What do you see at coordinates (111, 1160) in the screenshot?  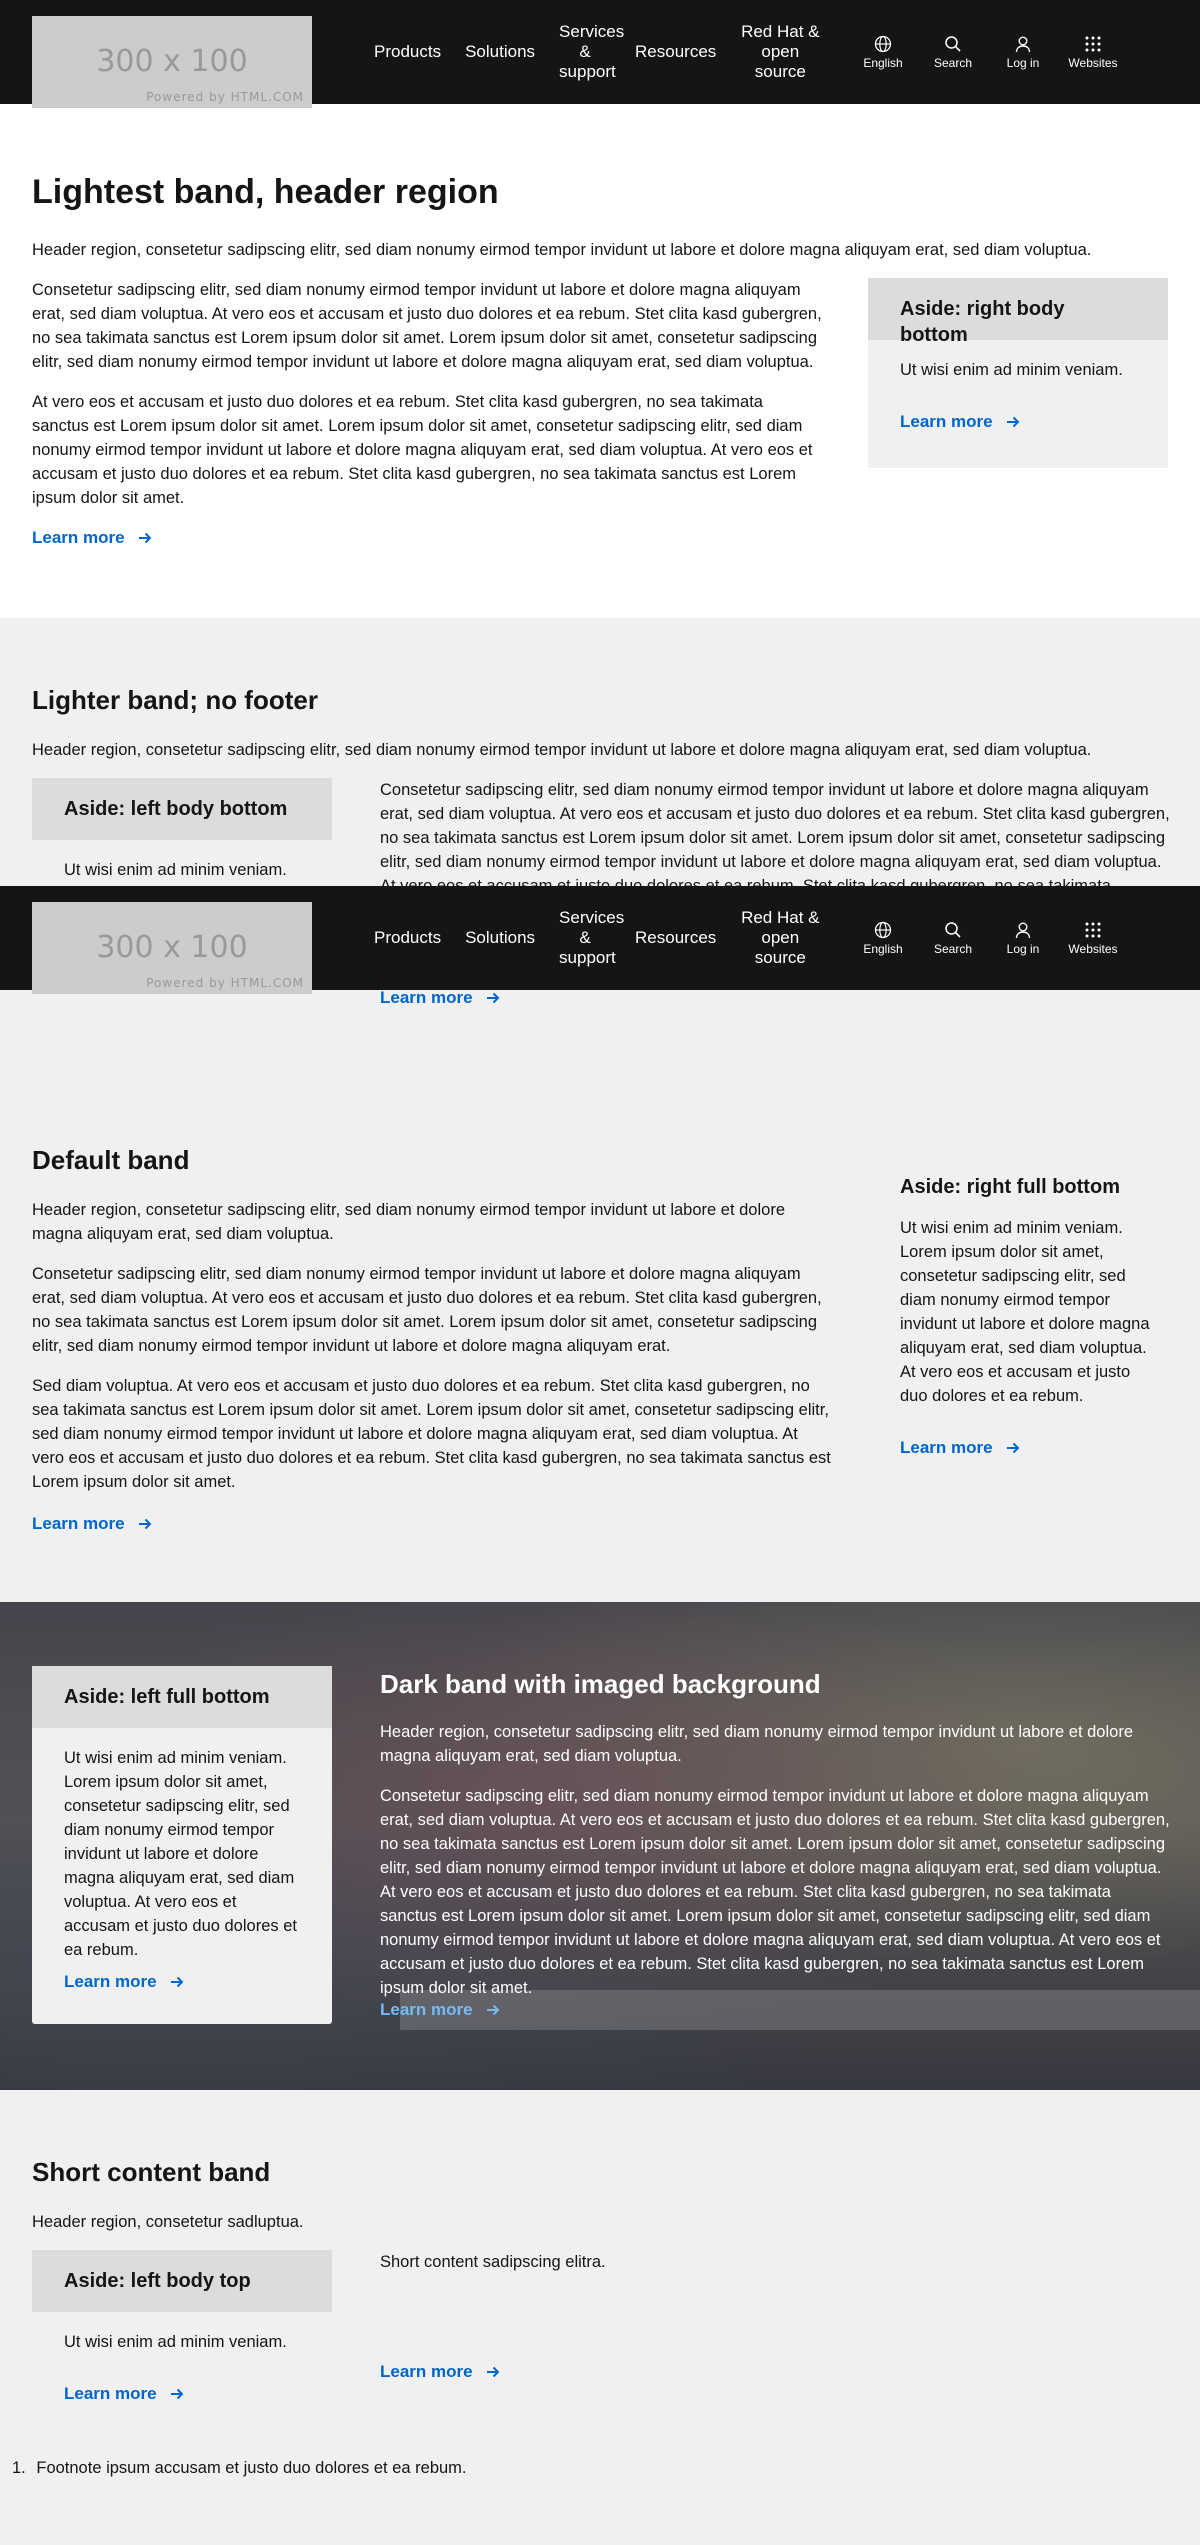 I see `band-title: Default band` at bounding box center [111, 1160].